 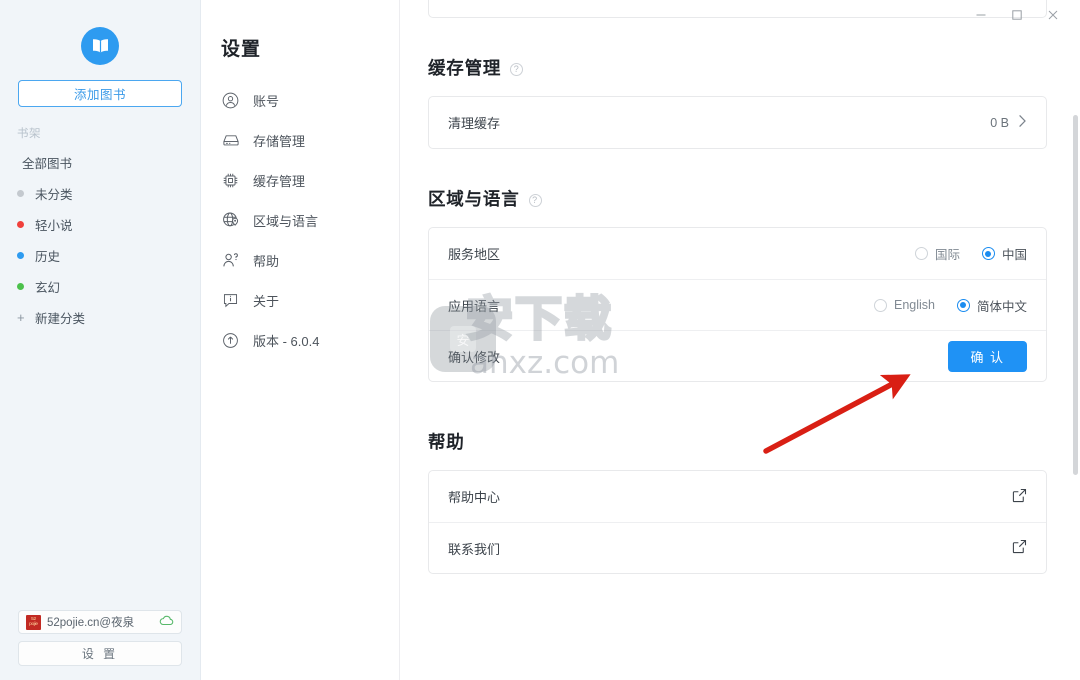 What do you see at coordinates (100, 162) in the screenshot?
I see `sidebar-item-all-books: 全部图书` at bounding box center [100, 162].